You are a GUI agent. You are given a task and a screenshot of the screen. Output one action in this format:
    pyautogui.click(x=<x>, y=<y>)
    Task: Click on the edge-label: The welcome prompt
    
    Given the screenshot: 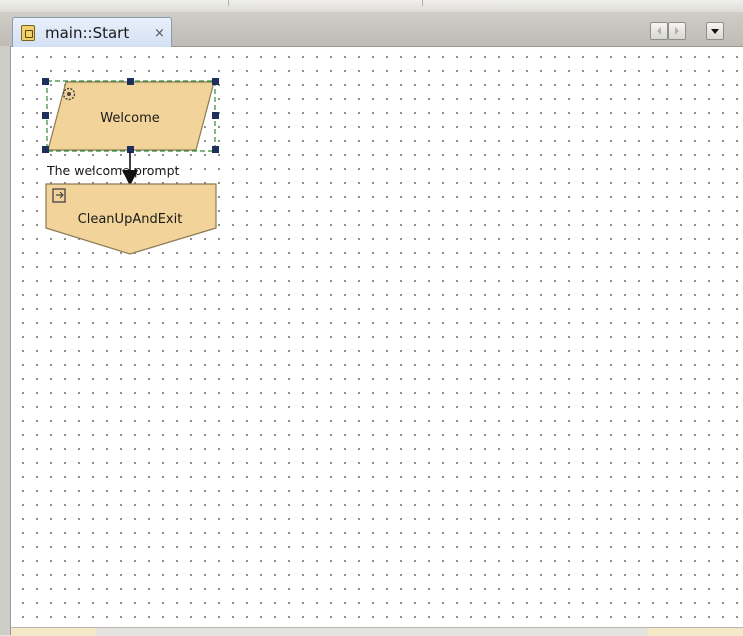 What is the action you would take?
    pyautogui.click(x=113, y=170)
    